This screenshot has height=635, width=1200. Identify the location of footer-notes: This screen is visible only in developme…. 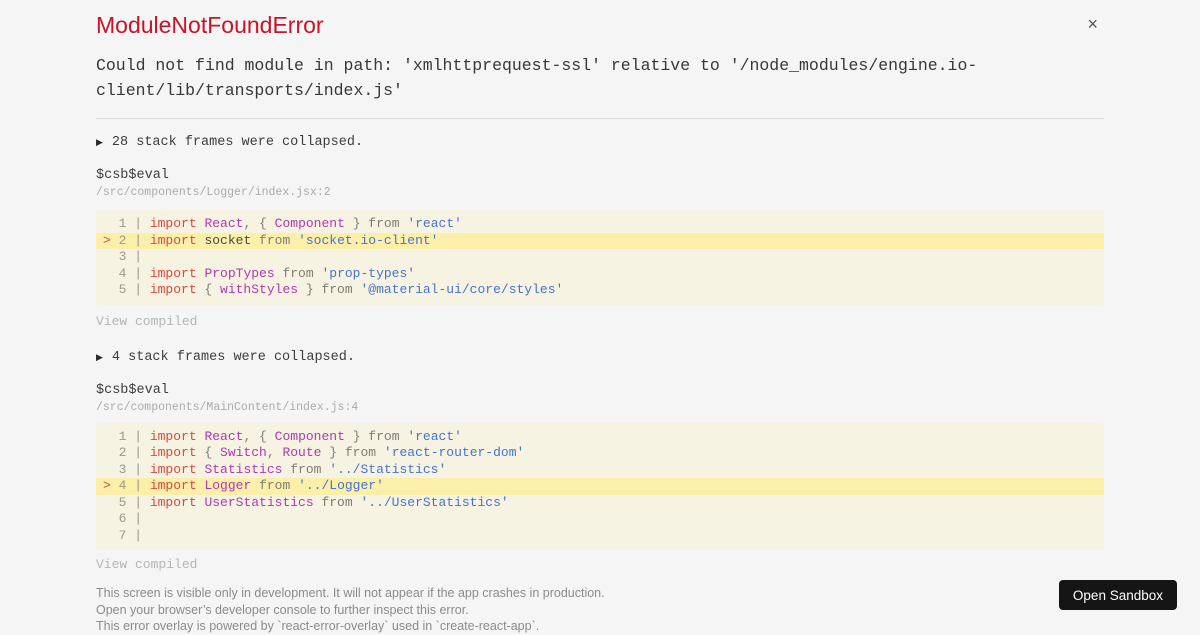
(600, 610).